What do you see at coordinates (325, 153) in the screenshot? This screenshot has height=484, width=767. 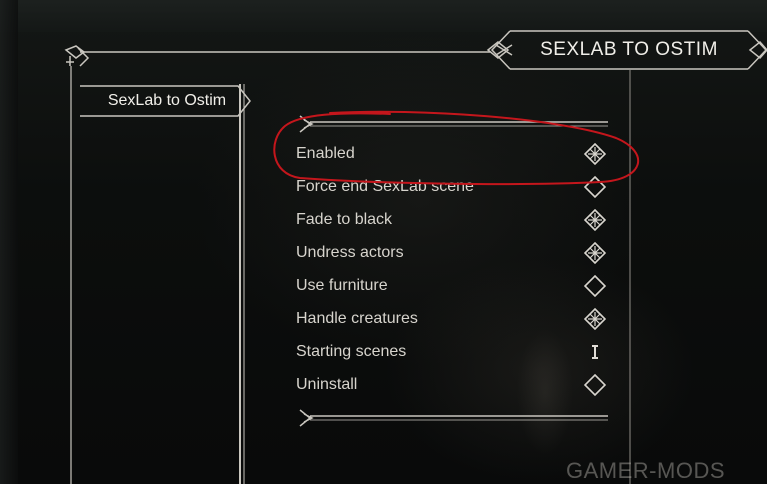 I see `option-label: Enabled` at bounding box center [325, 153].